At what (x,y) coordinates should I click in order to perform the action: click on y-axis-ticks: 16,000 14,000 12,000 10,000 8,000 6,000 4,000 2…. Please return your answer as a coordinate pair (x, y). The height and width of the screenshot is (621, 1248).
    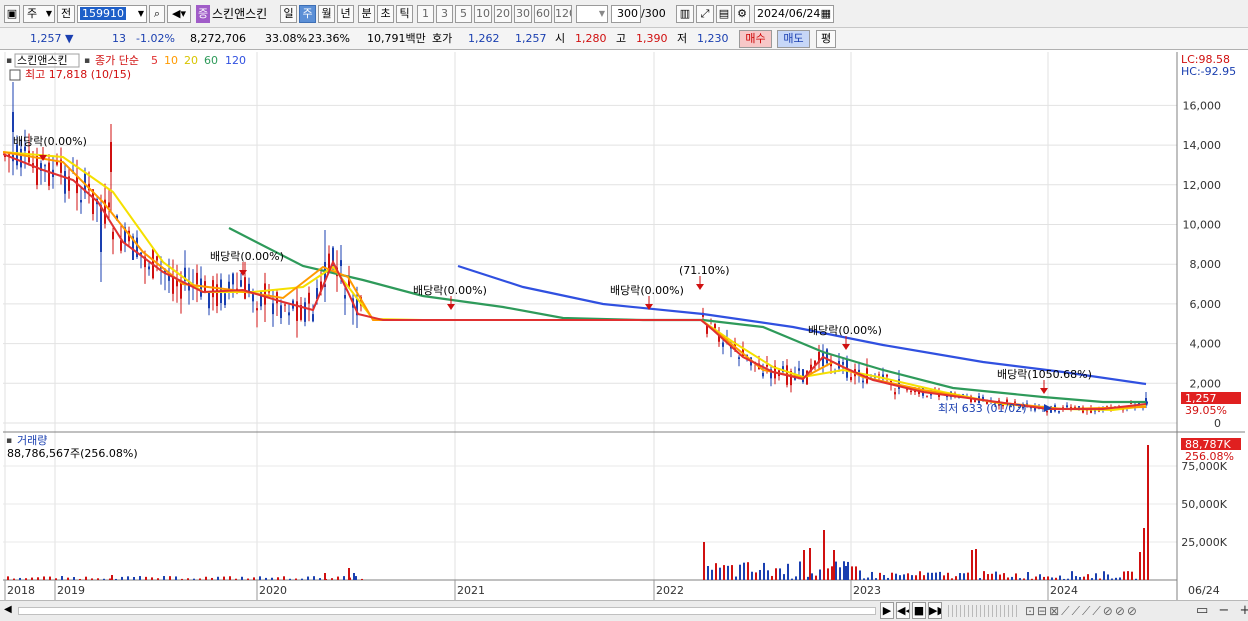
    Looking at the image, I should click on (1202, 264).